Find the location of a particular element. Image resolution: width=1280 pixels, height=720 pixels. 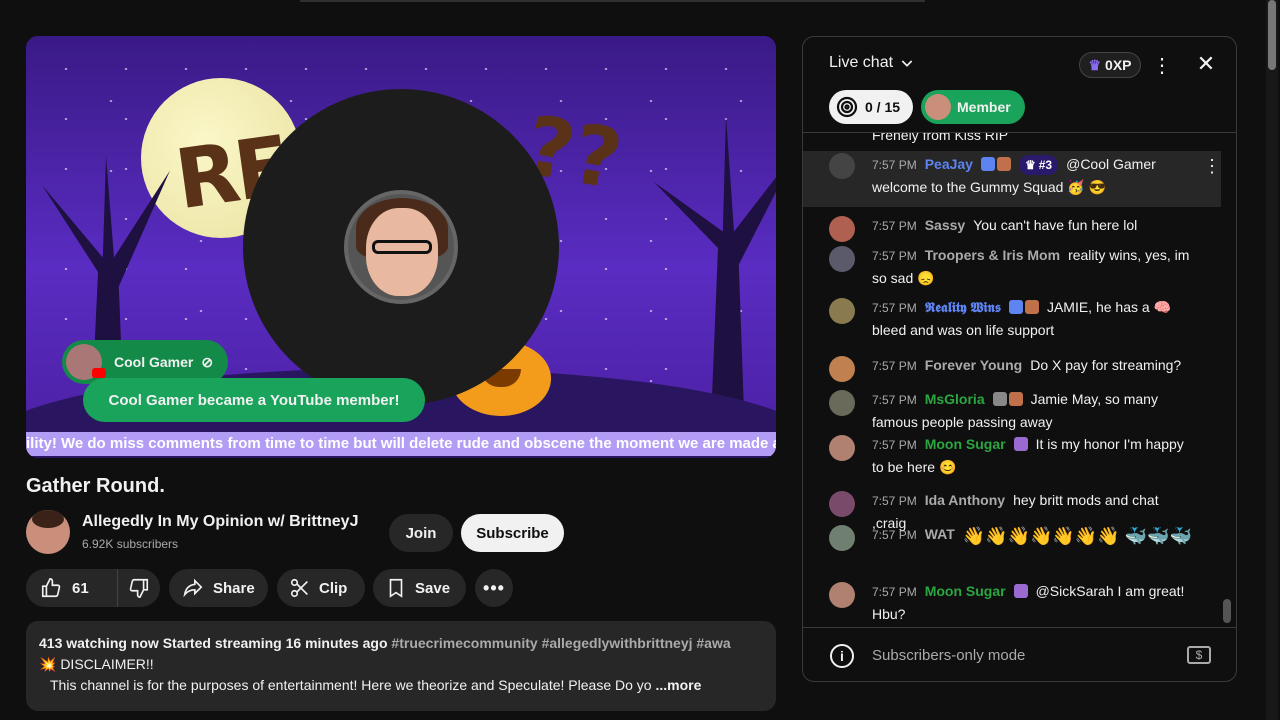

save-button: Save is located at coordinates (419, 588).